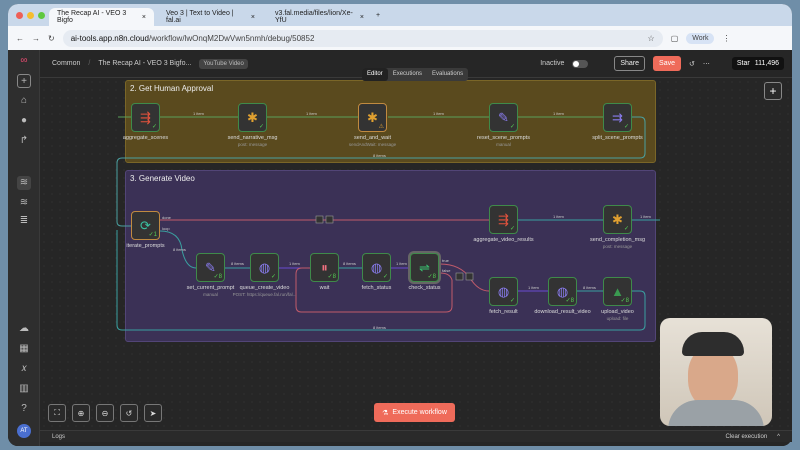  What do you see at coordinates (503, 138) in the screenshot?
I see `node-label: reset_scene_prompts` at bounding box center [503, 138].